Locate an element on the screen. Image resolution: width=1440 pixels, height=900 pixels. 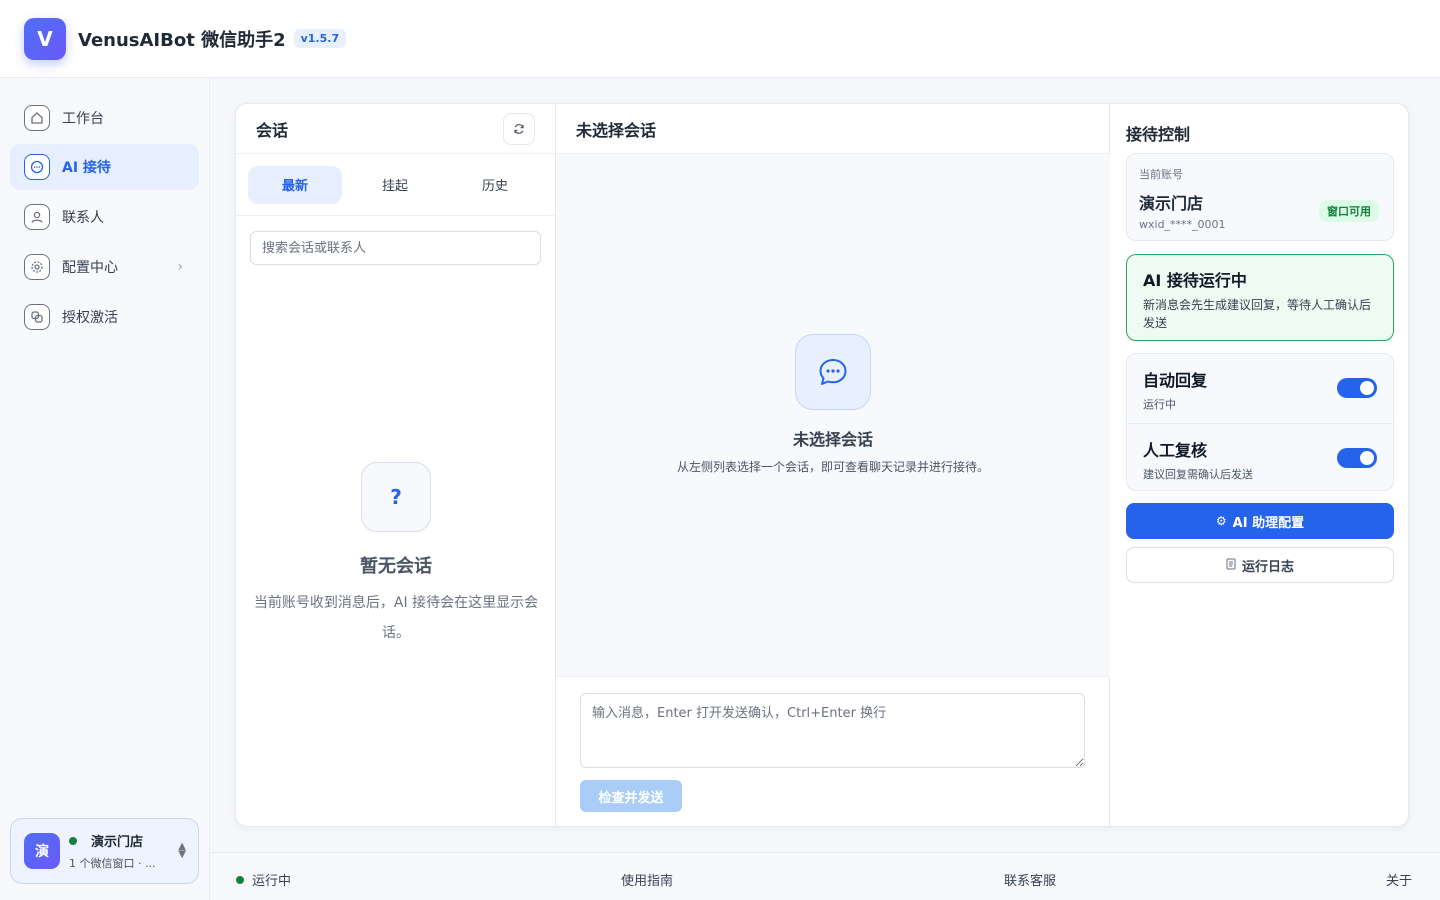
conversation-tabs: 最新 挂起 历史 is located at coordinates (395, 185).